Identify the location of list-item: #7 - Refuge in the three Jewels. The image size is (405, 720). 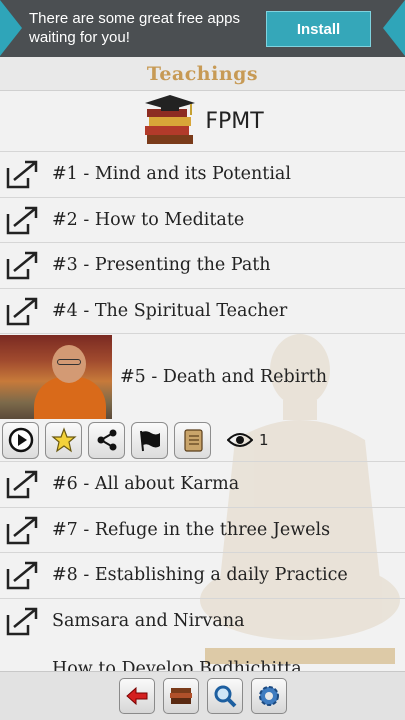
(202, 529).